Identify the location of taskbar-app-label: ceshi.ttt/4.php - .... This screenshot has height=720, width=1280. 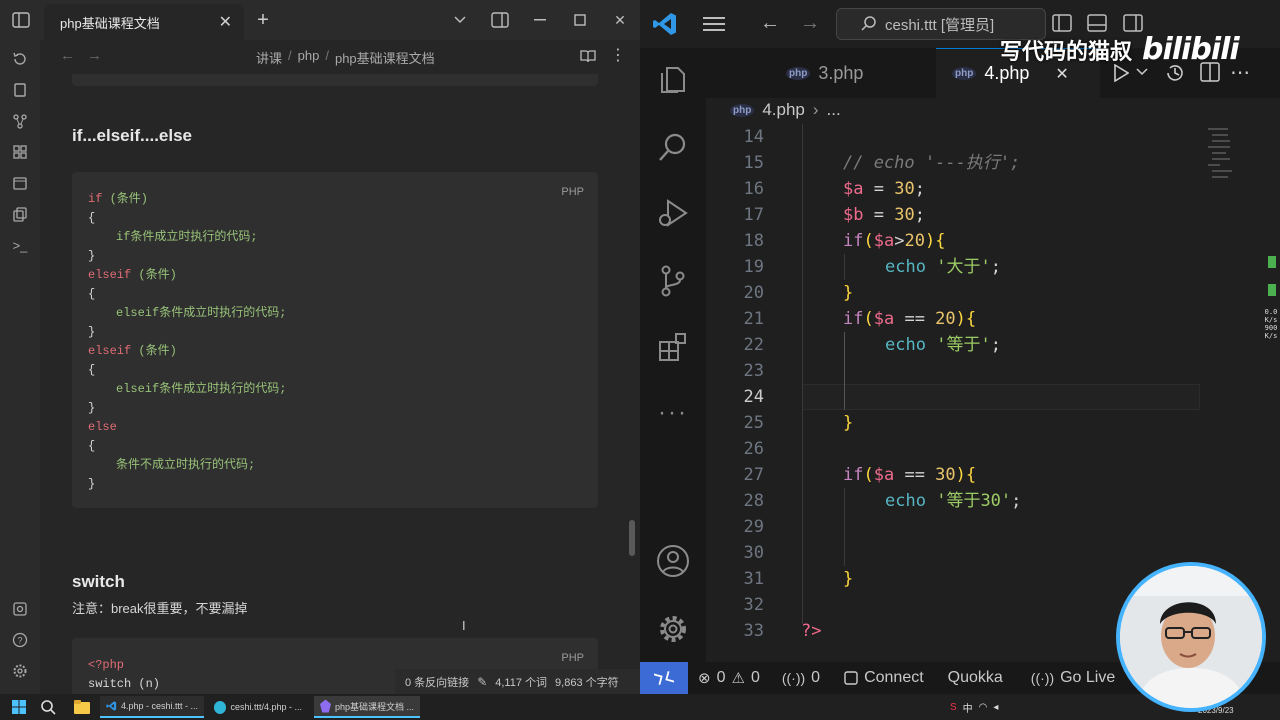
(266, 707).